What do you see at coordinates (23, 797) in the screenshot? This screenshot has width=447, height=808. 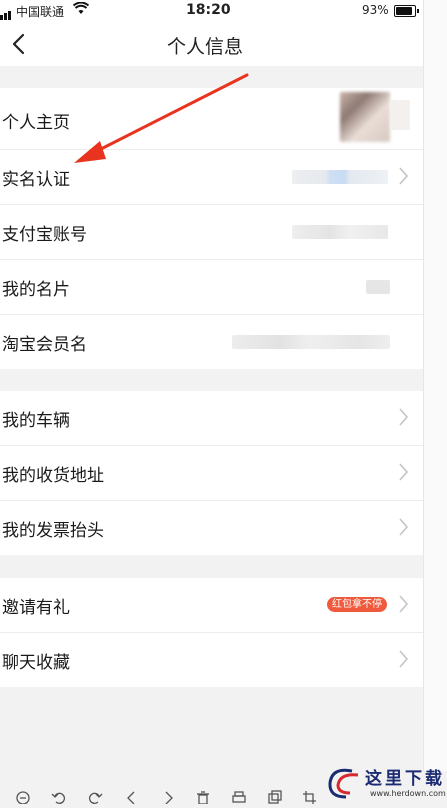 I see `zoom-out-icon` at bounding box center [23, 797].